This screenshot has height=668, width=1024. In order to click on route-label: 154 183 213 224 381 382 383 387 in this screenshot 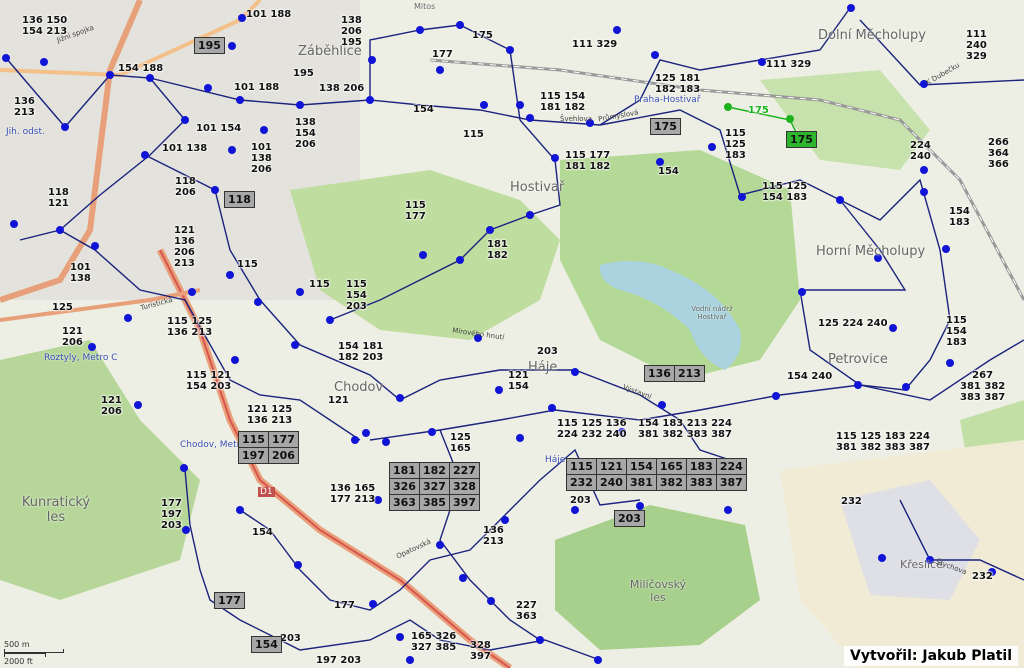, I will do `click(685, 429)`.